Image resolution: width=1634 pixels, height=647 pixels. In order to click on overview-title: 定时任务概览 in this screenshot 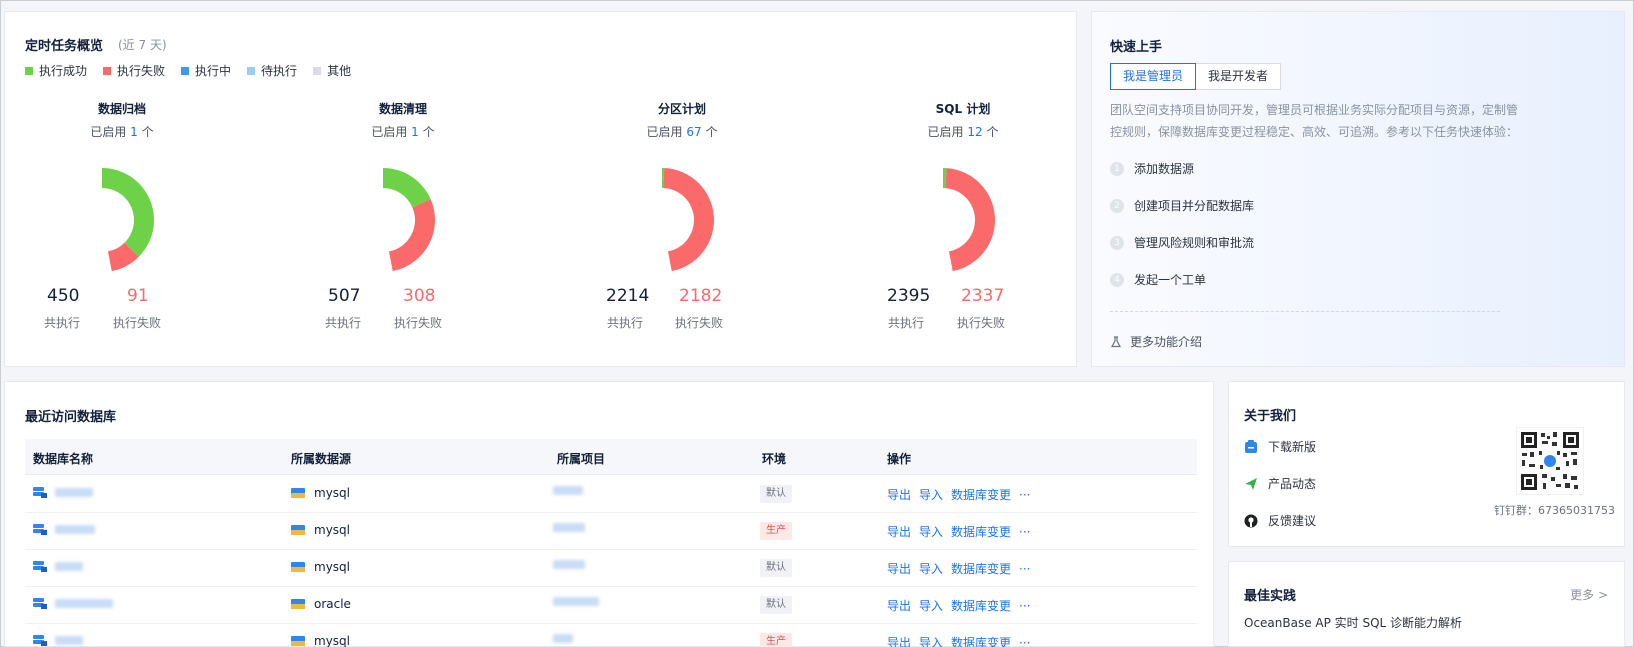, I will do `click(64, 46)`.